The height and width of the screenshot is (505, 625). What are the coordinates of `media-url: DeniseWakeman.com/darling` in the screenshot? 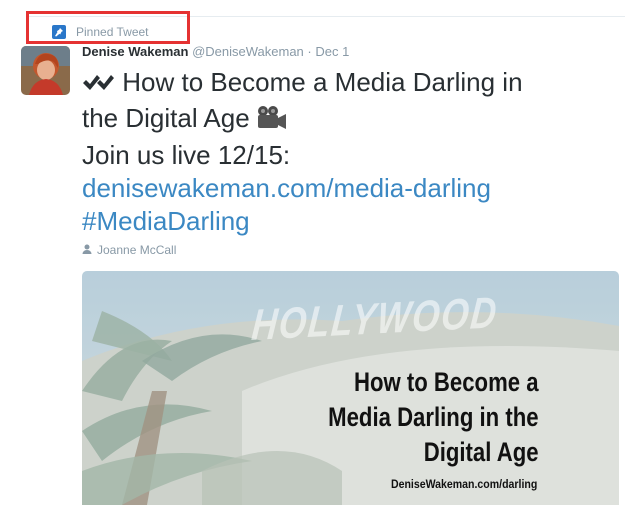 It's located at (463, 484).